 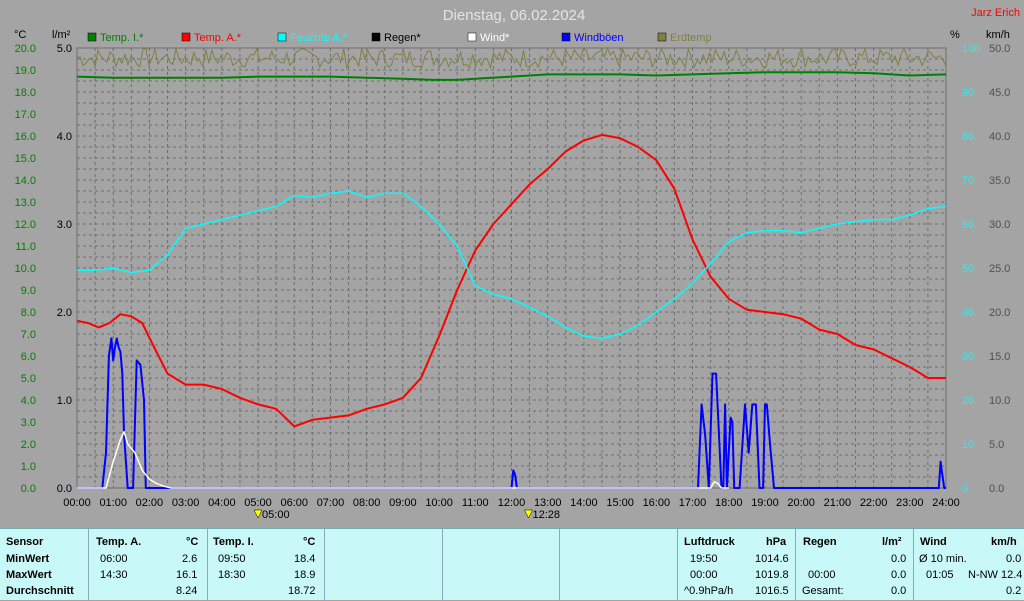 I want to click on temp-a-max-val: 16.1, so click(x=187, y=575).